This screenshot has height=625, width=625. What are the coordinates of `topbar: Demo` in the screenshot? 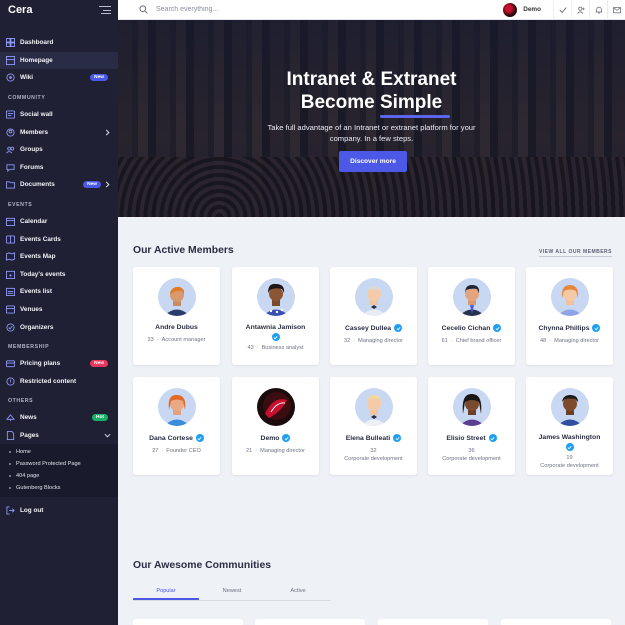 It's located at (371, 10).